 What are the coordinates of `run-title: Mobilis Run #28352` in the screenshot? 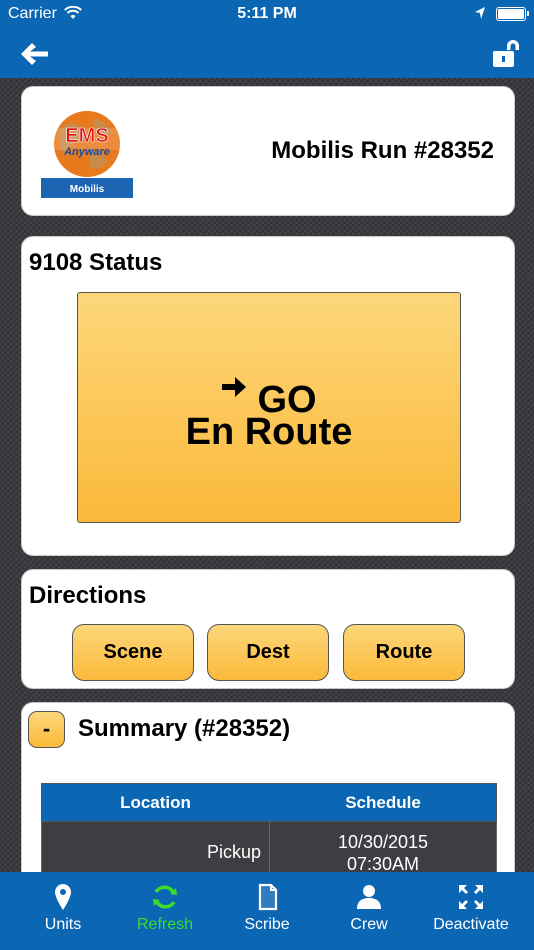 It's located at (382, 150).